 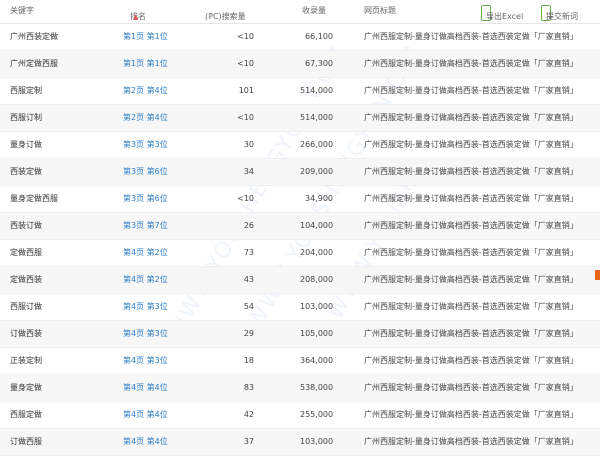 I want to click on pc-search-cell: 43, so click(x=248, y=279).